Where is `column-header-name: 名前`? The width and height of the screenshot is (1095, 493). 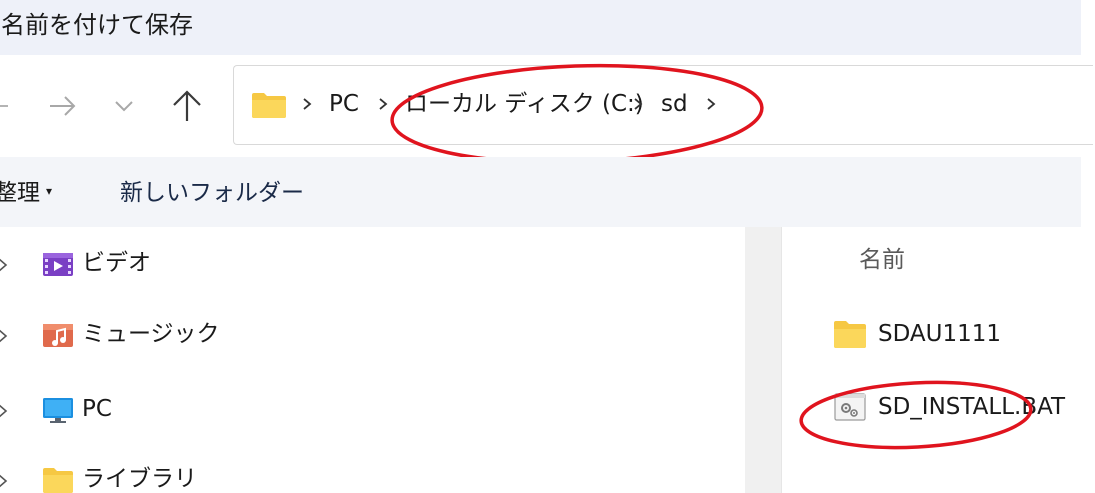
column-header-name: 名前 is located at coordinates (882, 260).